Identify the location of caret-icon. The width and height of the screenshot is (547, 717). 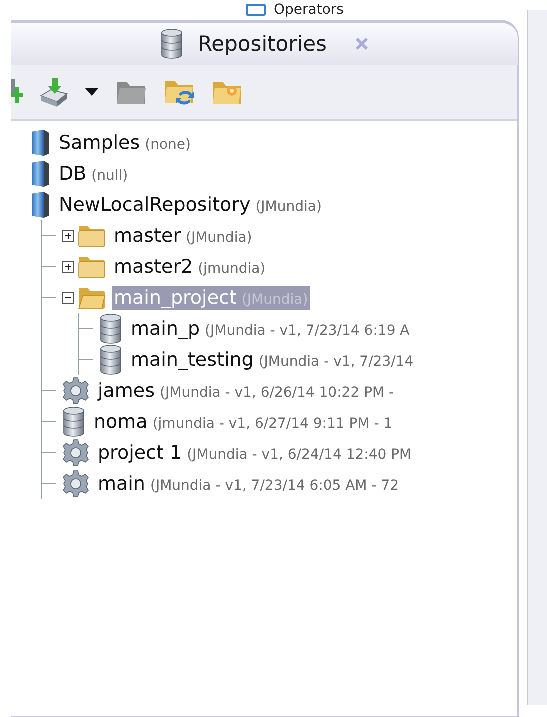
(92, 92).